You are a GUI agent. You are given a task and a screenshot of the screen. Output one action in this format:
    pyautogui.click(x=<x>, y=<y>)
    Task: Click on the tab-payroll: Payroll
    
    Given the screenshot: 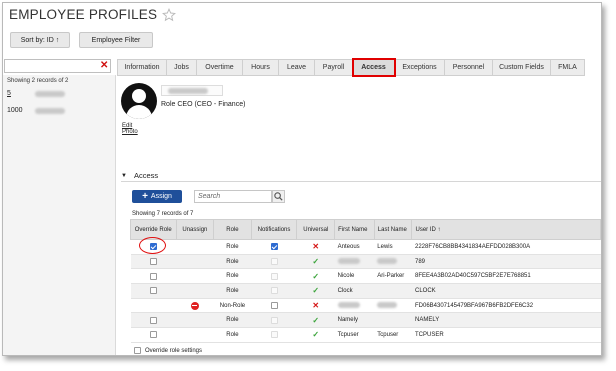 What is the action you would take?
    pyautogui.click(x=334, y=67)
    